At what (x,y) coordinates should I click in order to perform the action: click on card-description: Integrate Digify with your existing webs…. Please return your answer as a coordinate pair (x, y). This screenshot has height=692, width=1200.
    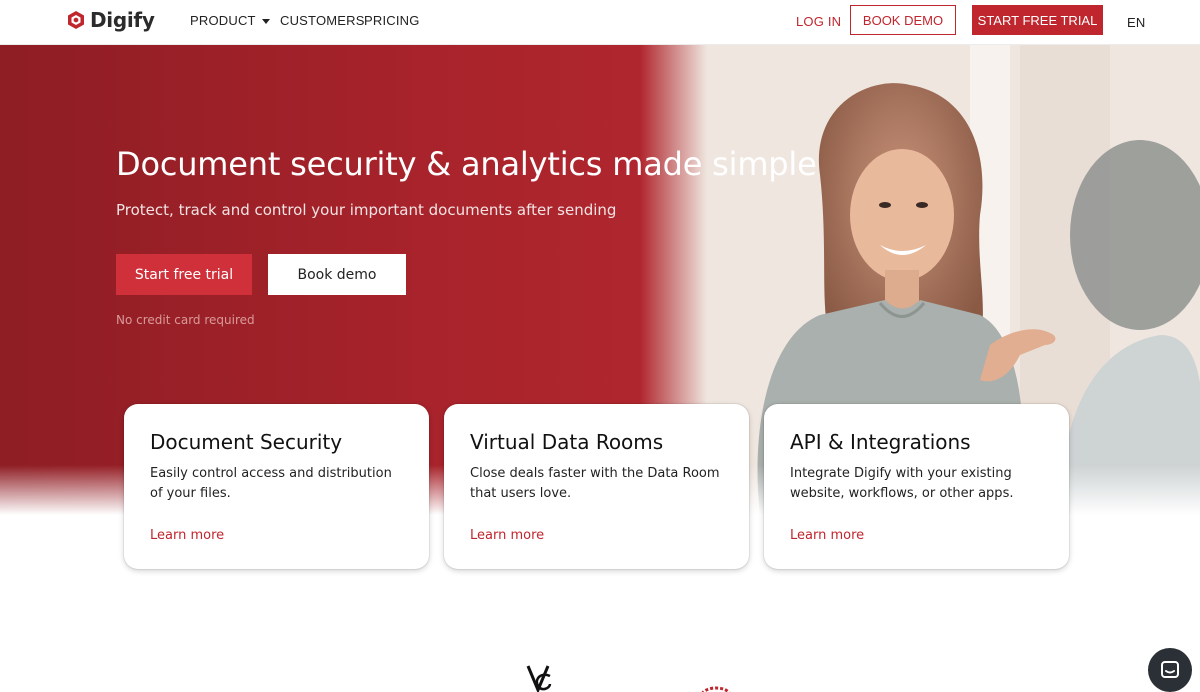
    Looking at the image, I should click on (902, 483).